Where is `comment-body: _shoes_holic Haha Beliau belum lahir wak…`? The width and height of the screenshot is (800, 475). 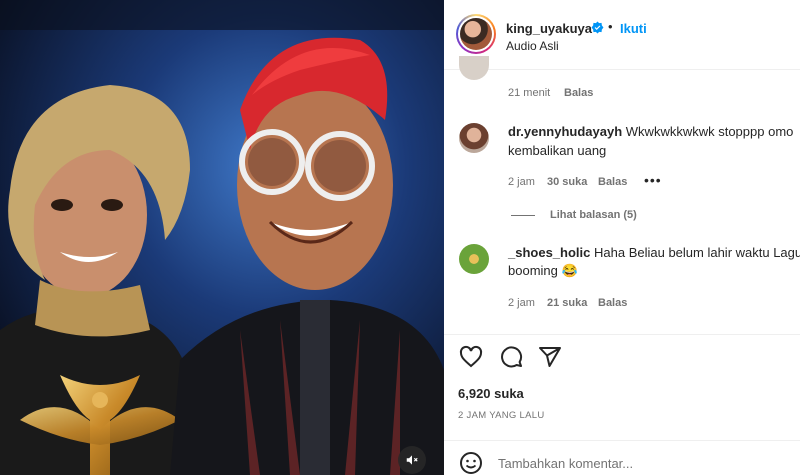
comment-body: _shoes_holic Haha Beliau belum lahir wak… is located at coordinates (654, 253).